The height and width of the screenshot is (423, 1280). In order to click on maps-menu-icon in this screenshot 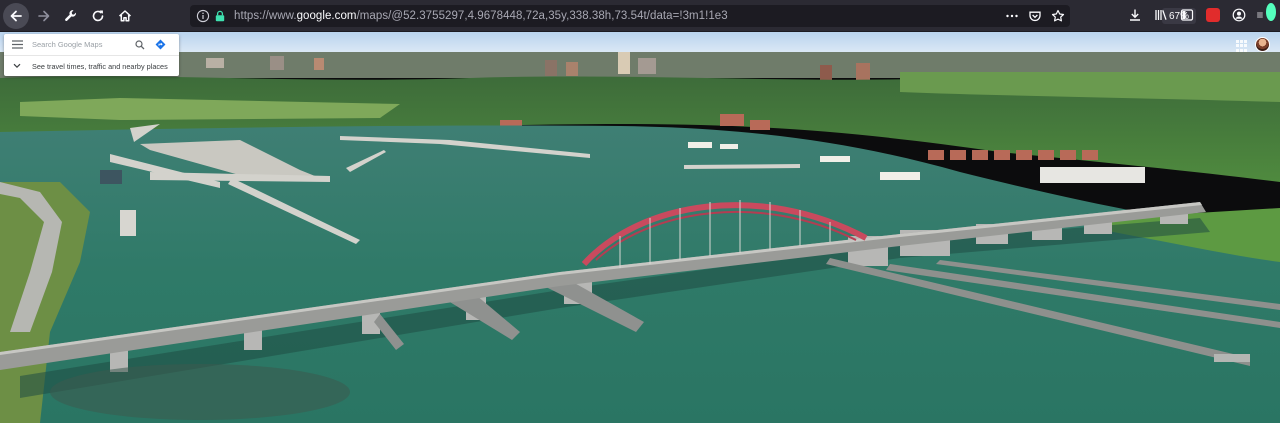, I will do `click(17, 45)`.